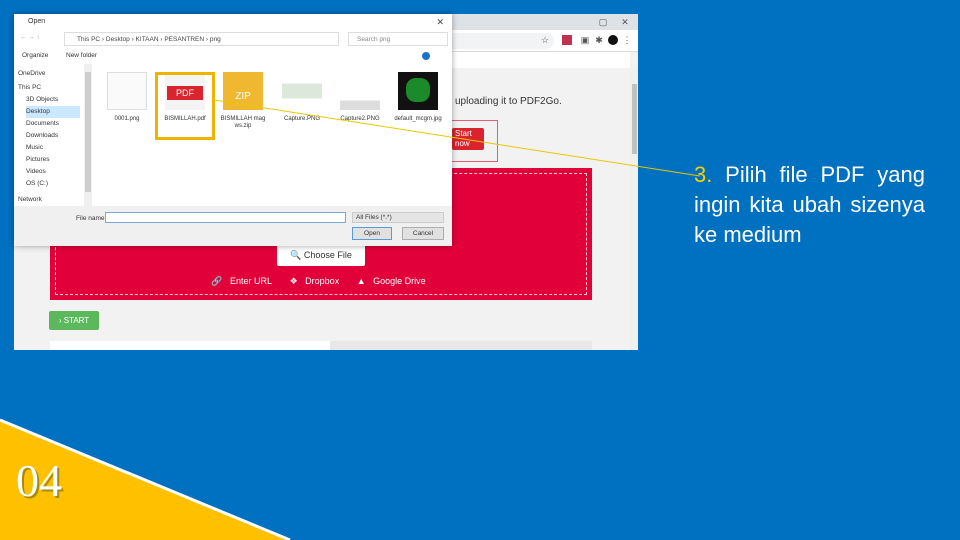 This screenshot has height=540, width=960. What do you see at coordinates (461, 345) in the screenshot?
I see `info-panel` at bounding box center [461, 345].